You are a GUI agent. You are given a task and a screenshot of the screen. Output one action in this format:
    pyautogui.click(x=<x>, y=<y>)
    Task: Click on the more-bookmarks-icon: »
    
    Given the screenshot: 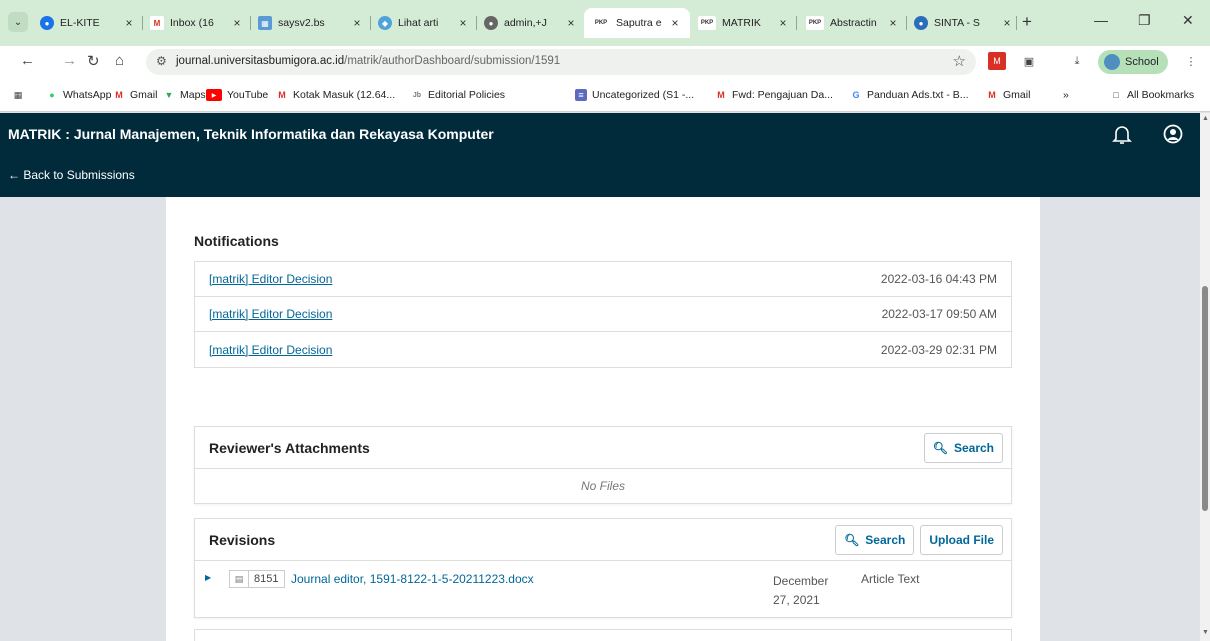 What is the action you would take?
    pyautogui.click(x=1066, y=95)
    